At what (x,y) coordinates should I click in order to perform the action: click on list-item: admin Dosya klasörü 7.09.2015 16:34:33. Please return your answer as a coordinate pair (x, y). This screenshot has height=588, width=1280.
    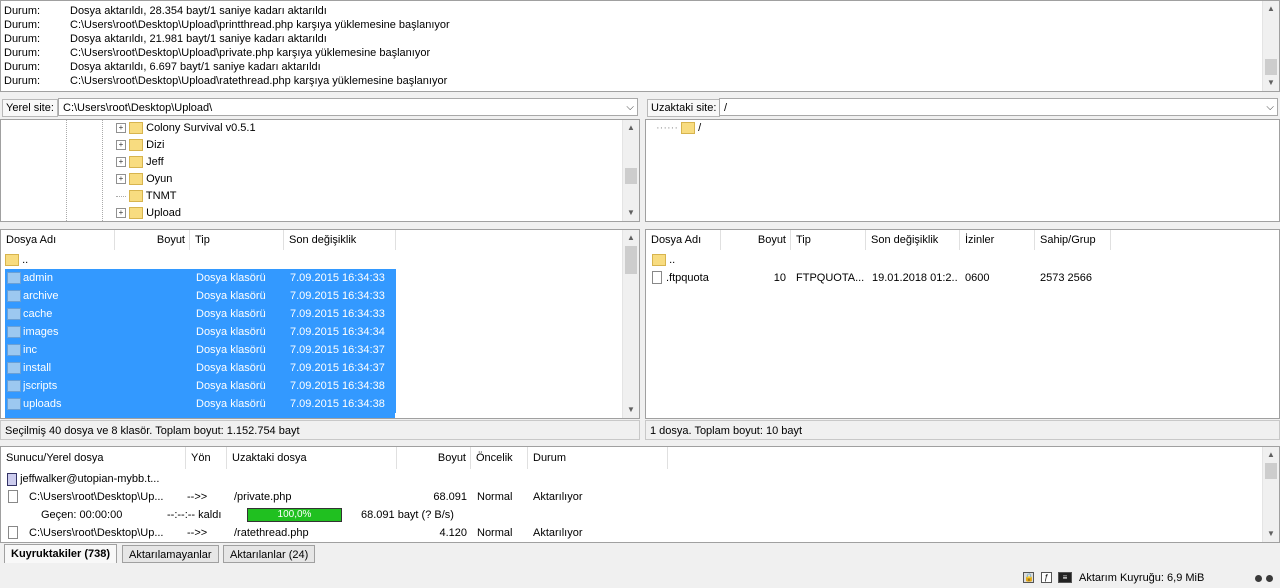
    Looking at the image, I should click on (200, 278).